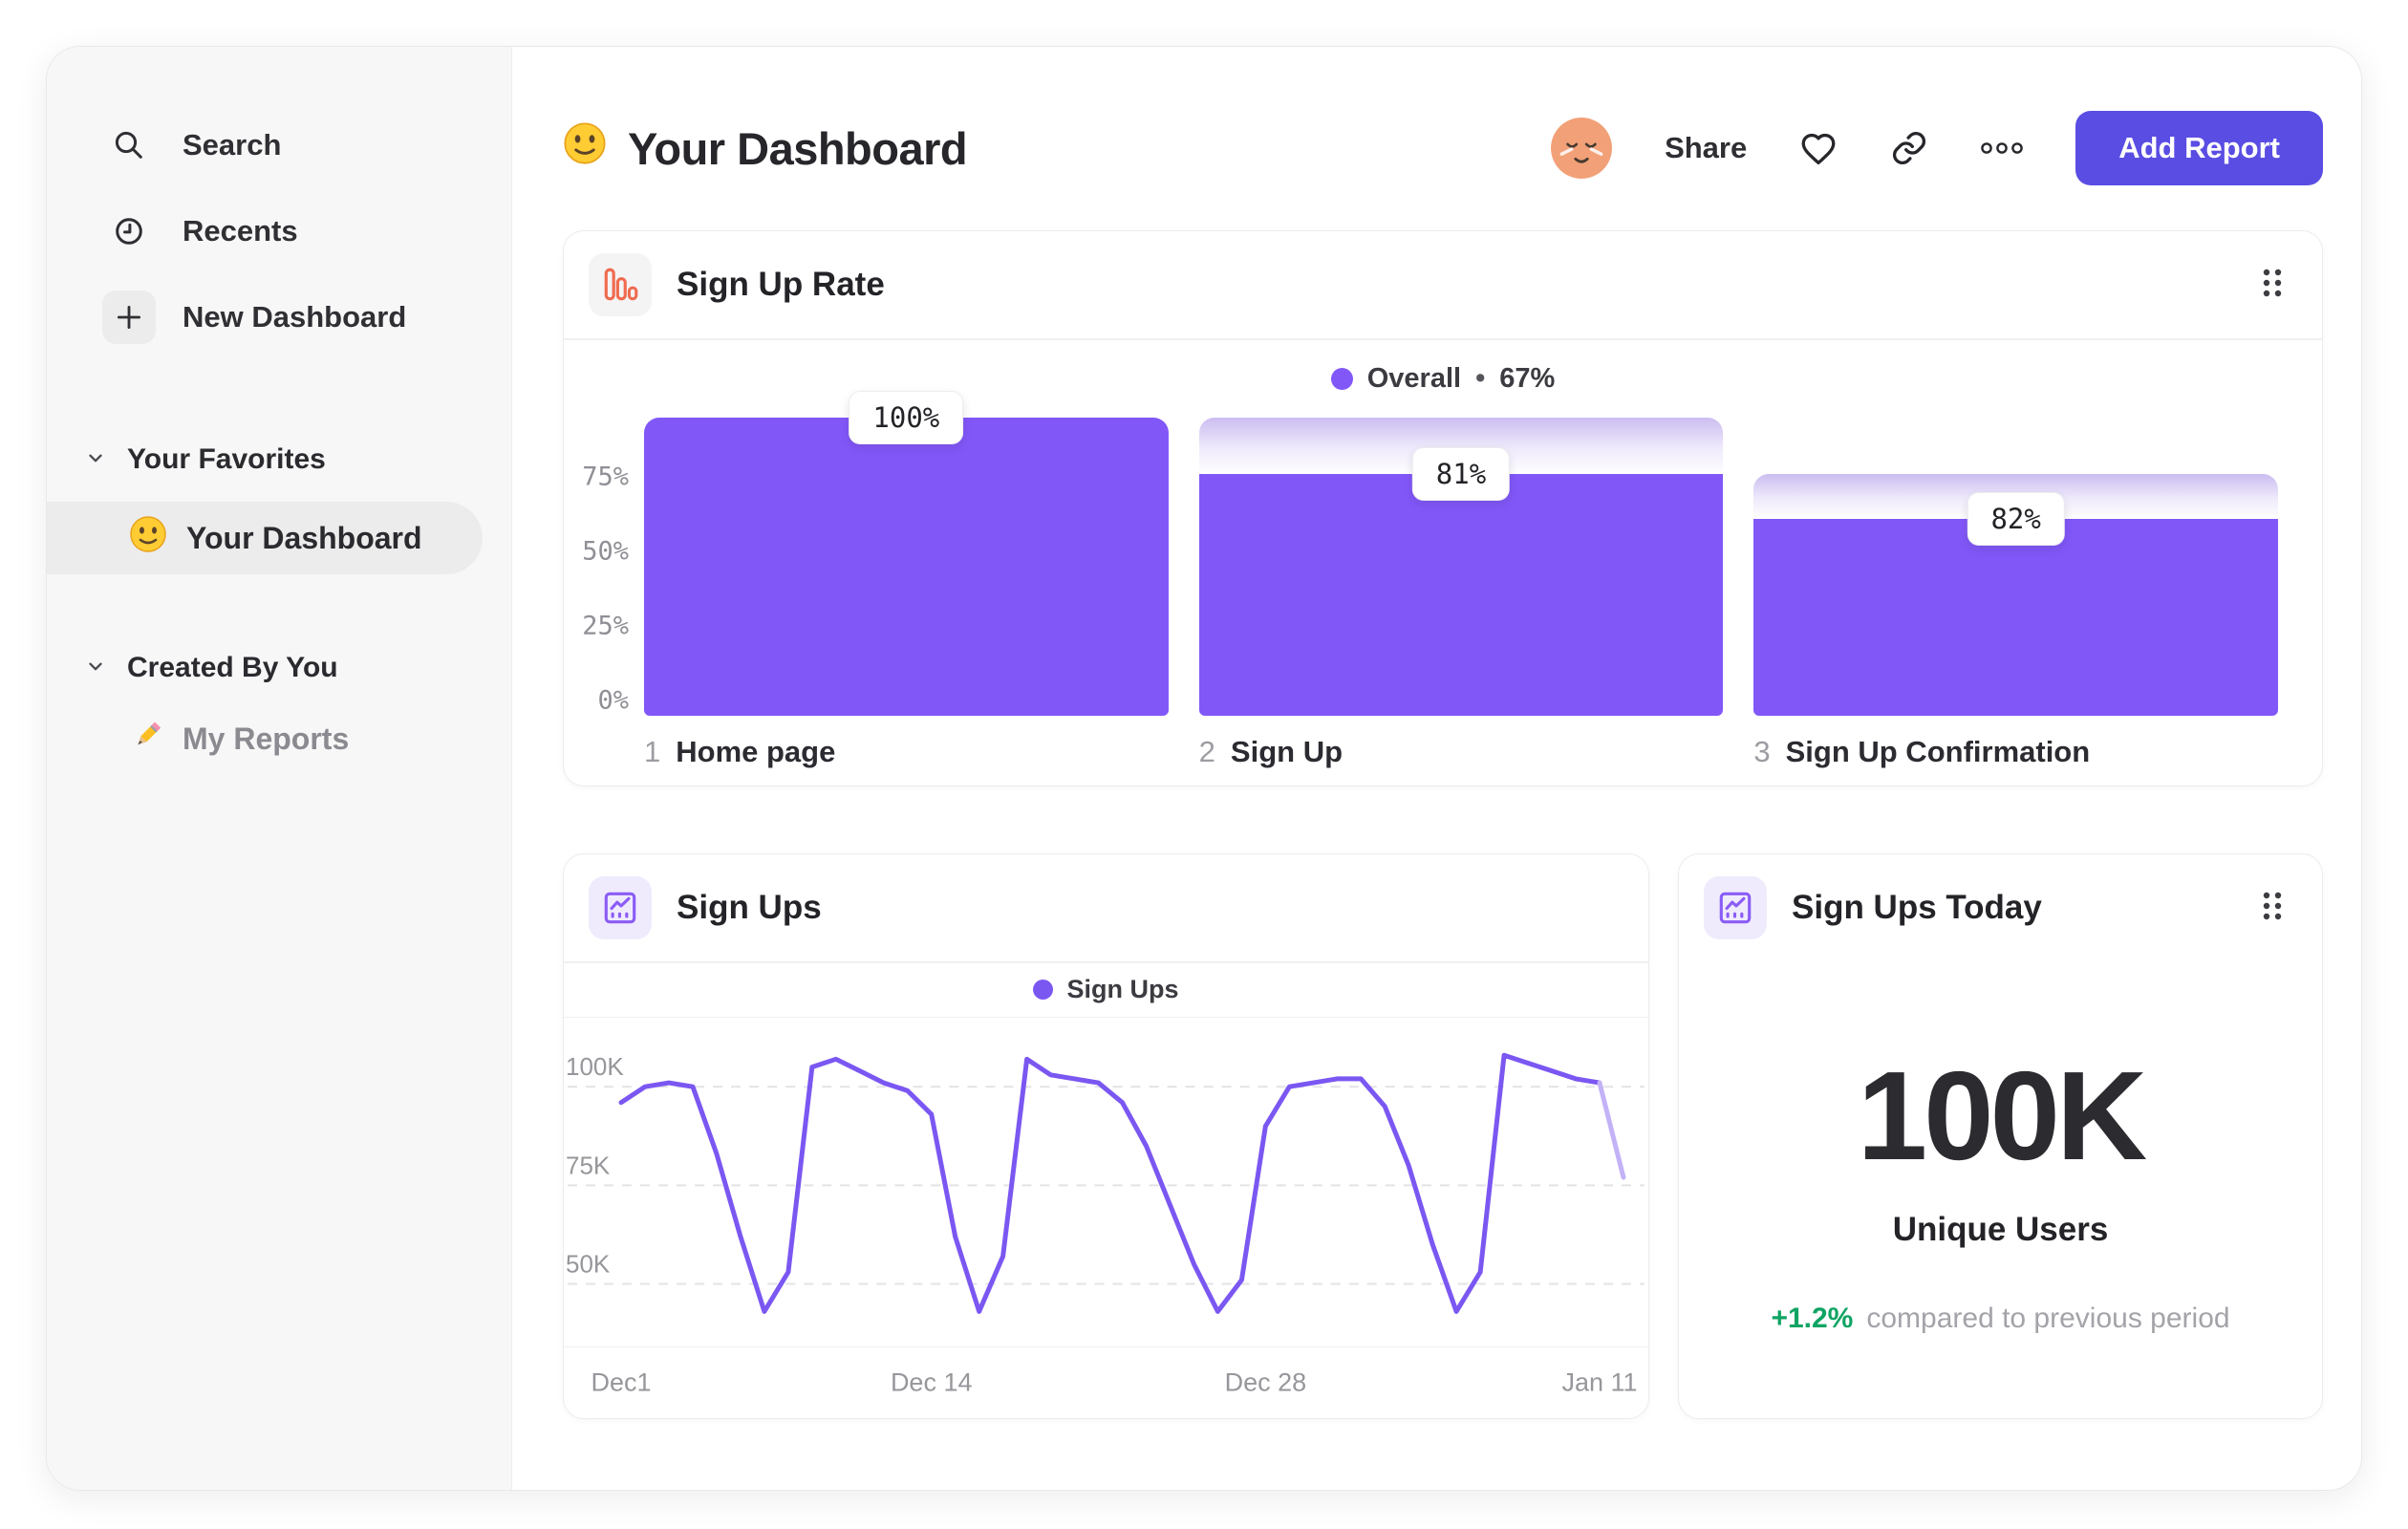 The image size is (2408, 1529). Describe the element at coordinates (1461, 473) in the screenshot. I see `funnel-bar-value-badge: 81%` at that location.